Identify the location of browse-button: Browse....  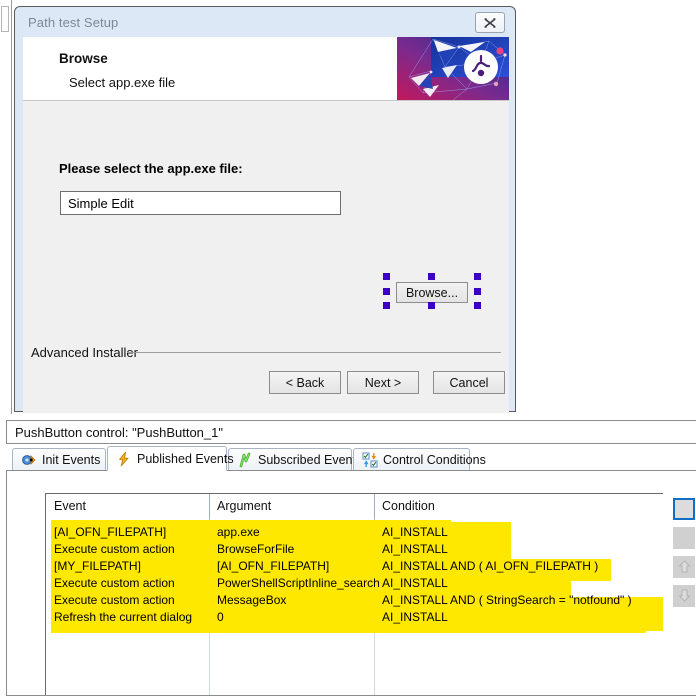
(432, 292).